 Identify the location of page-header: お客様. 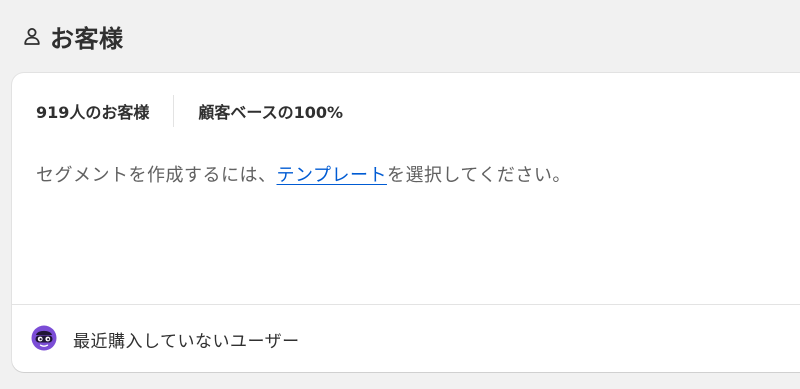
(73, 36).